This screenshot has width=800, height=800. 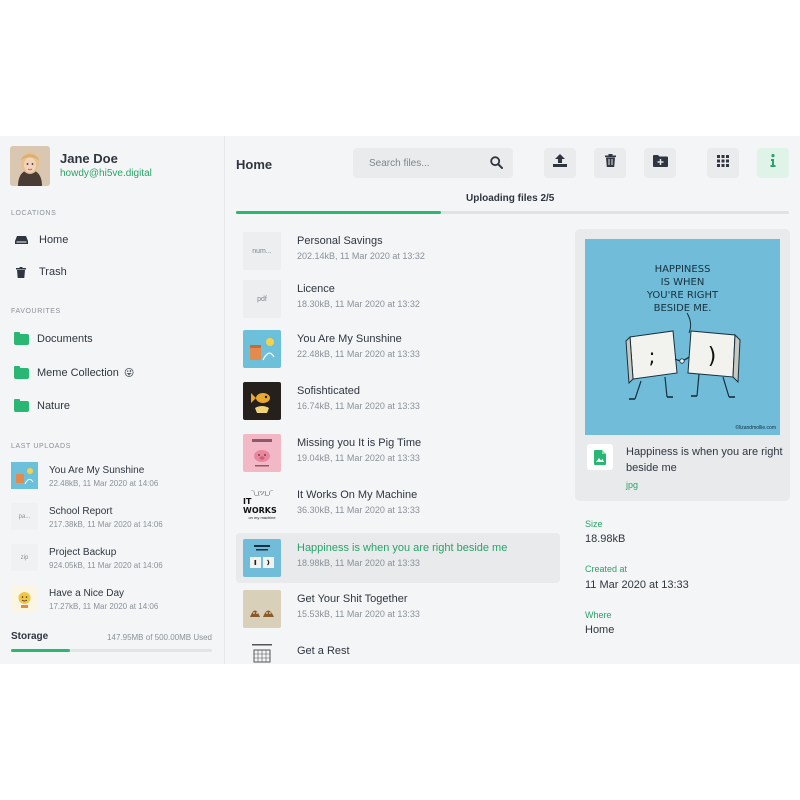 What do you see at coordinates (262, 299) in the screenshot?
I see `file-thumbnail: pdf` at bounding box center [262, 299].